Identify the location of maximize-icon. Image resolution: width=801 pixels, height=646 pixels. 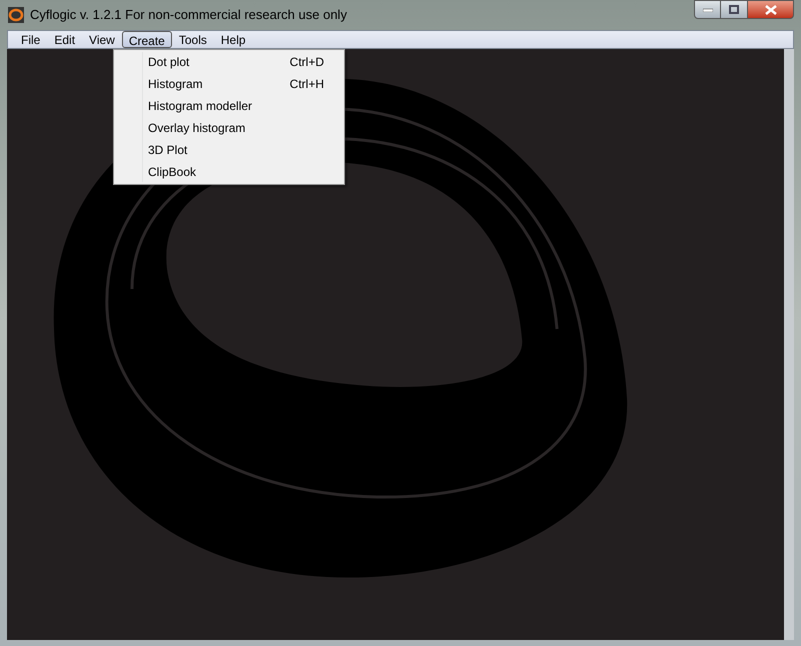
(734, 9).